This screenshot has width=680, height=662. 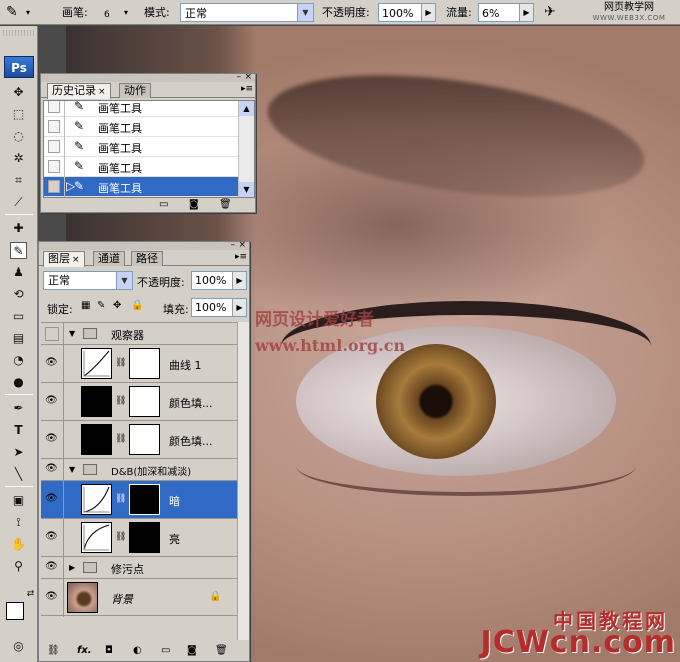 I want to click on tab-channels: 通道, so click(x=109, y=258).